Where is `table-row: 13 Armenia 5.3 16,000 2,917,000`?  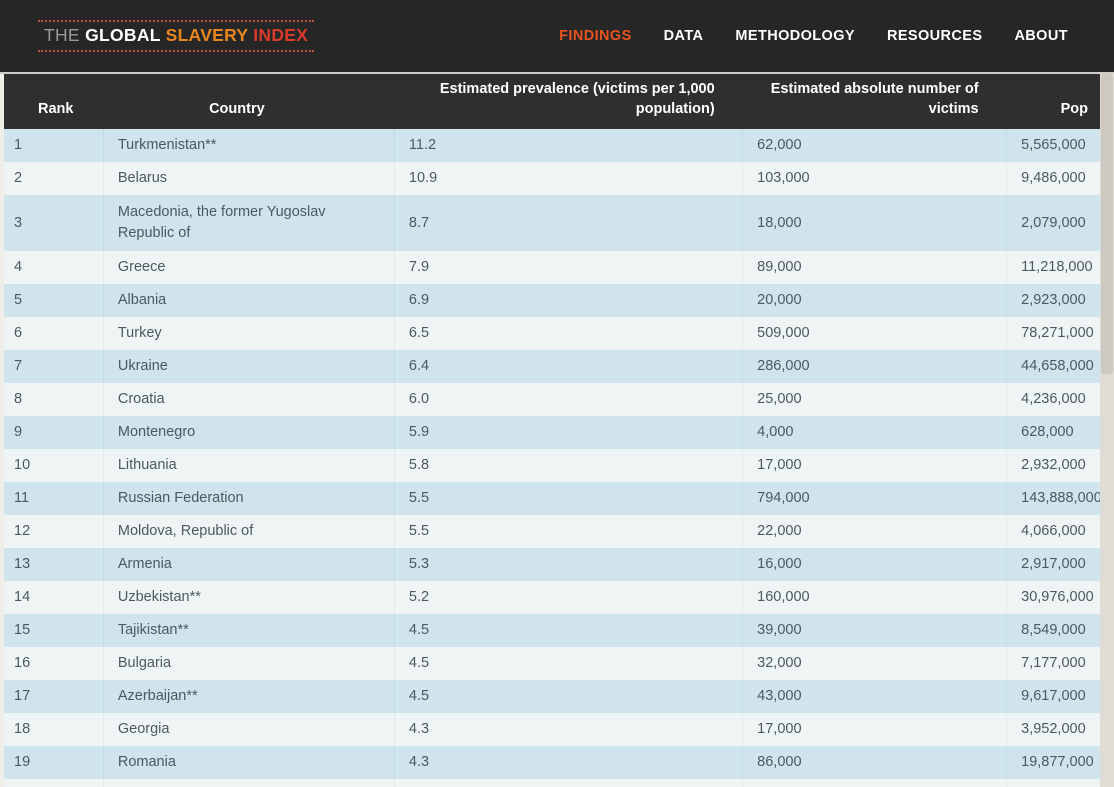
table-row: 13 Armenia 5.3 16,000 2,917,000 is located at coordinates (554, 565).